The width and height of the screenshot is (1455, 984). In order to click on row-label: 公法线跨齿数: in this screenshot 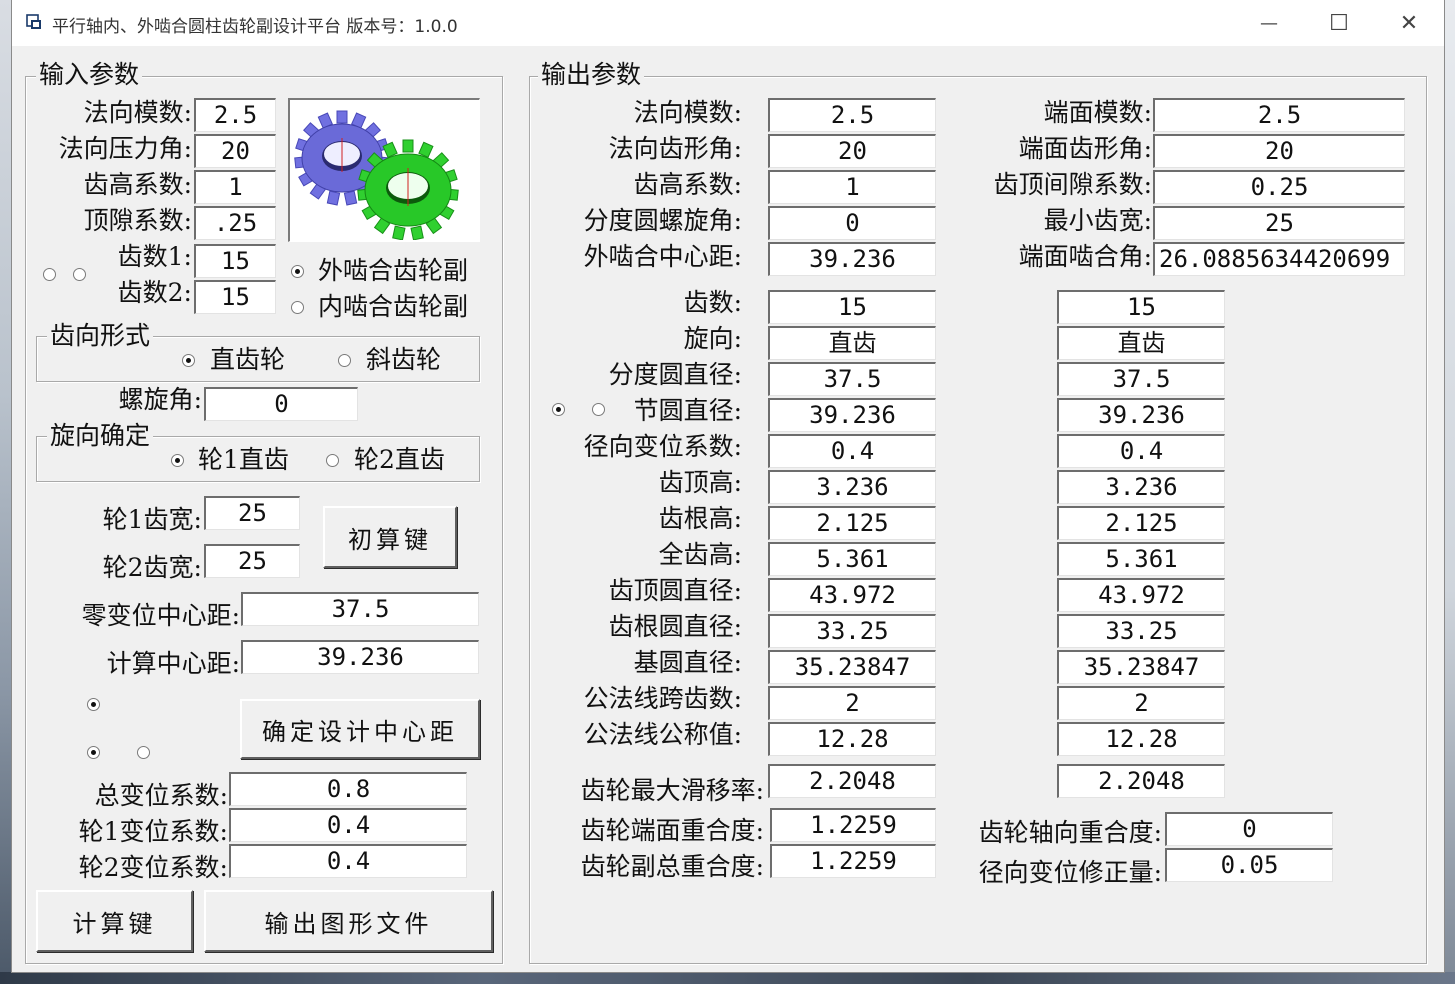, I will do `click(662, 698)`.